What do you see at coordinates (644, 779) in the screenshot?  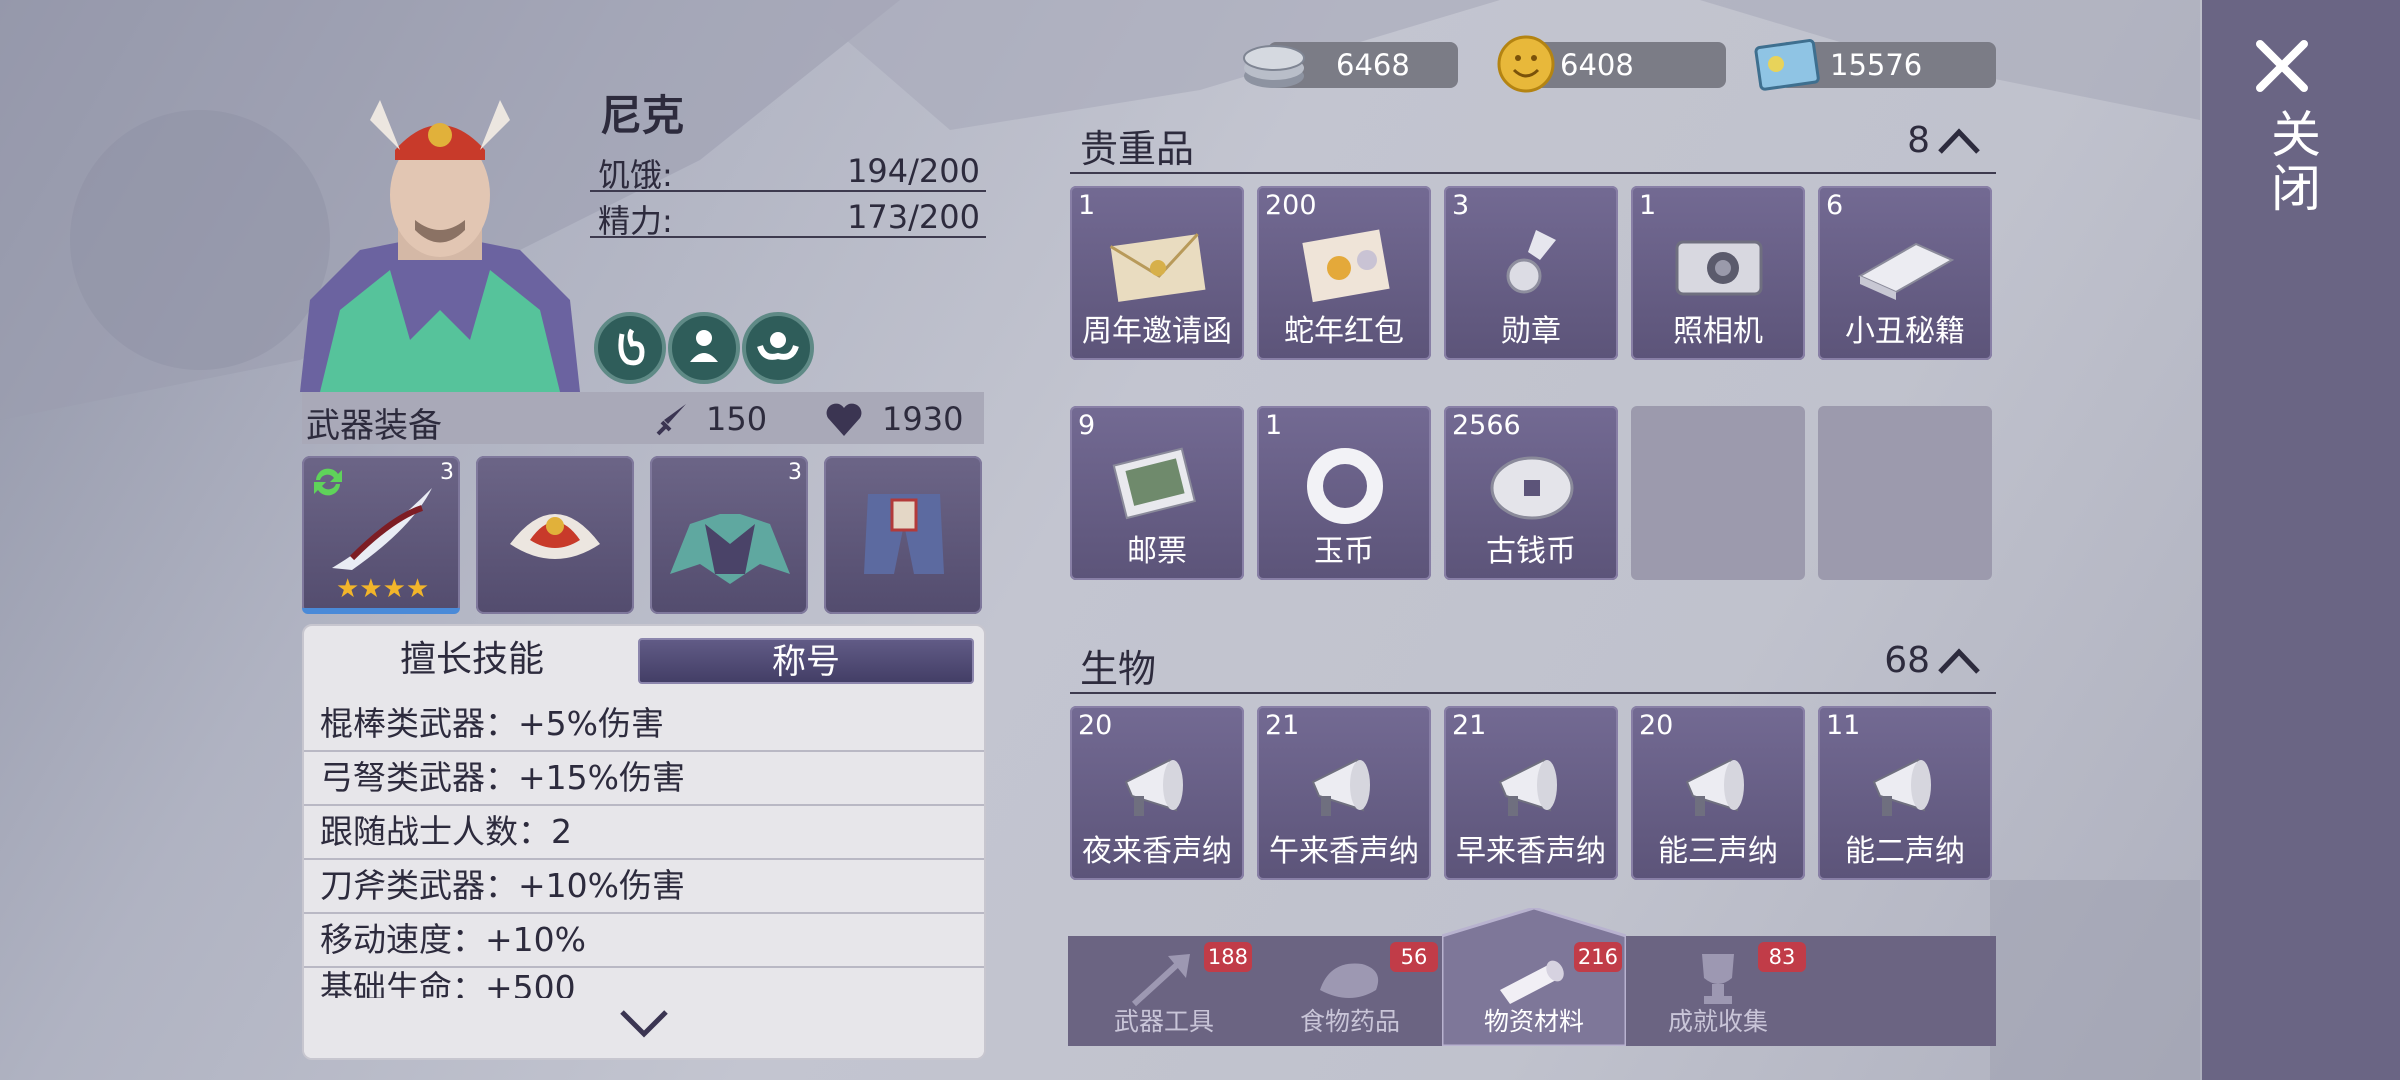 I see `skill-row: 弓弩类武器：+15%伤害` at bounding box center [644, 779].